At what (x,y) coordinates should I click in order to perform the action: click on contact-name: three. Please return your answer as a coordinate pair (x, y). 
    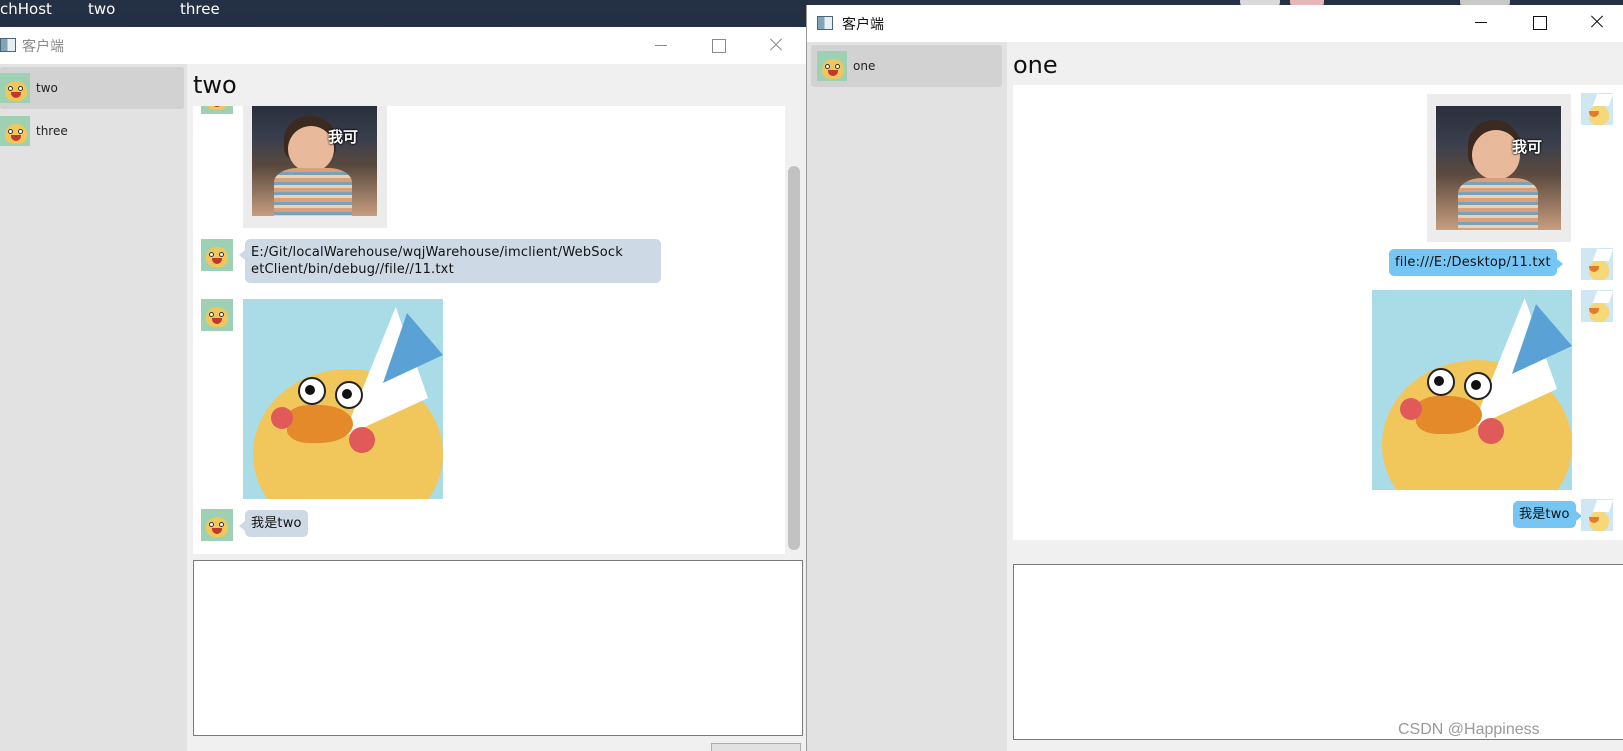
    Looking at the image, I should click on (52, 131).